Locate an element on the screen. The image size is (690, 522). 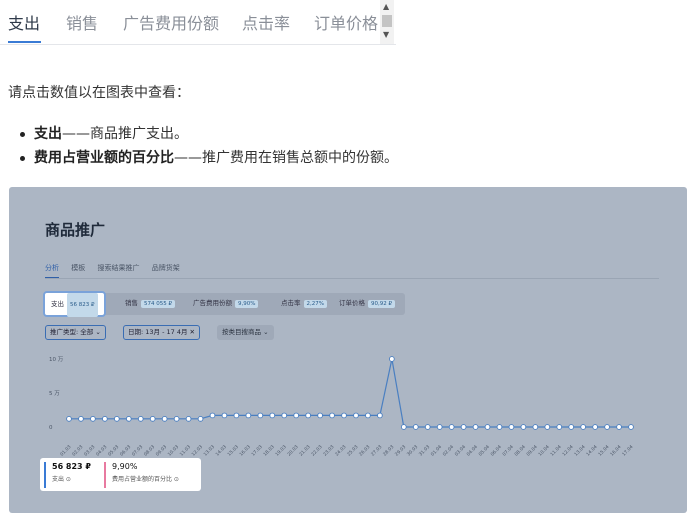
scroll-down-icon: ▼ is located at coordinates (386, 35).